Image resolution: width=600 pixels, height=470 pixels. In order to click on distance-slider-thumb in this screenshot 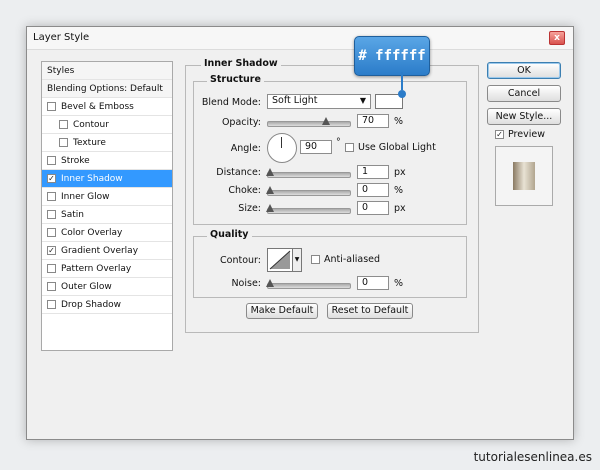, I will do `click(270, 172)`.